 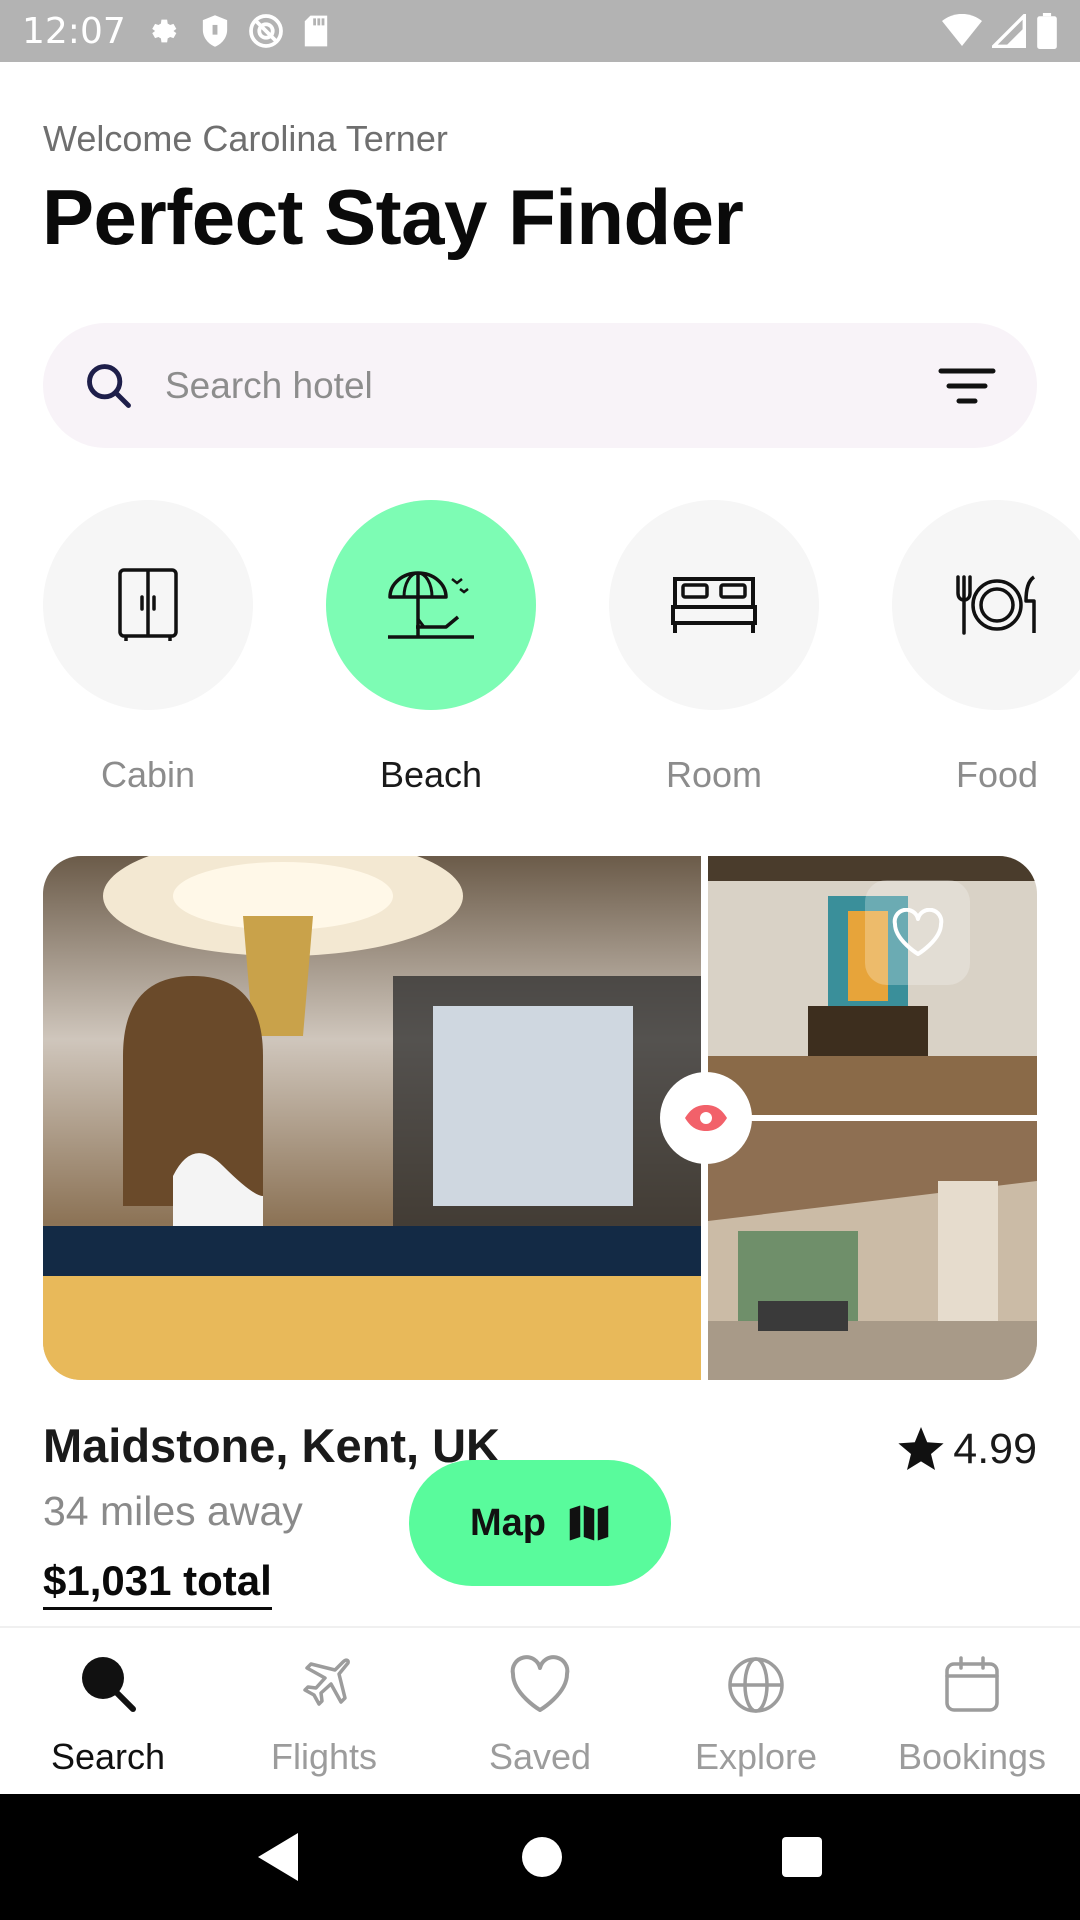 I want to click on category-room-circle, so click(x=714, y=605).